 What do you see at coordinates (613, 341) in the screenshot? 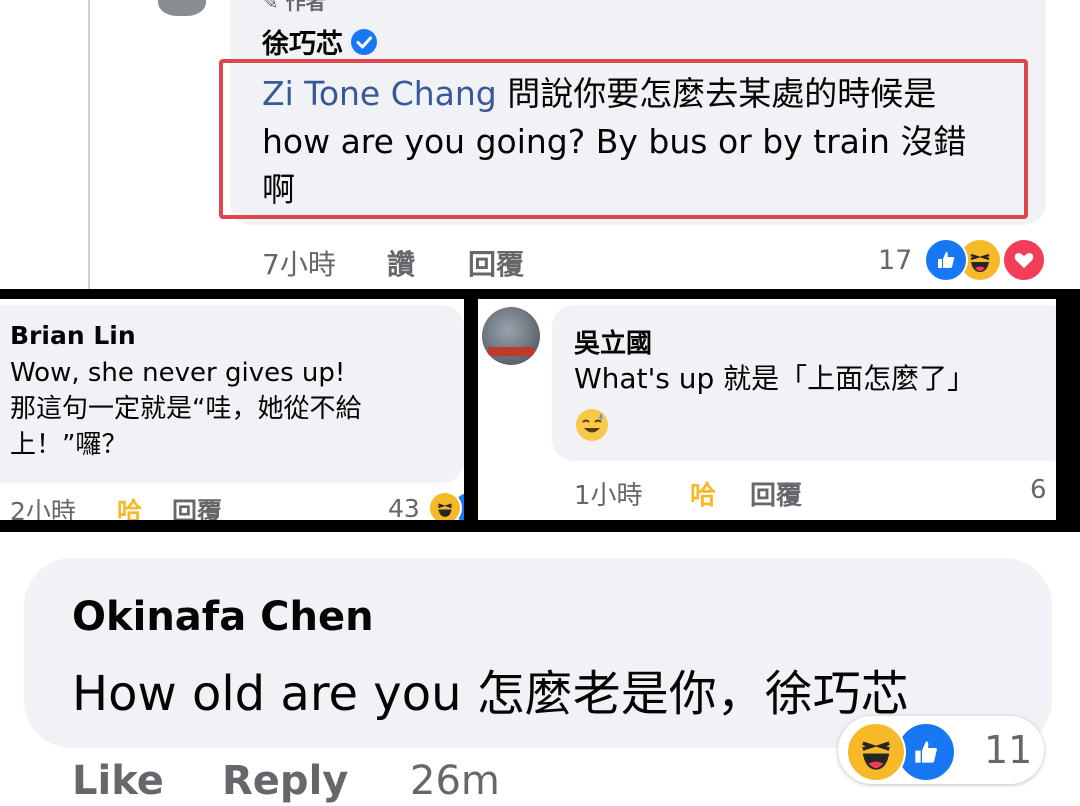
I see `comment-author-name: 吳立國` at bounding box center [613, 341].